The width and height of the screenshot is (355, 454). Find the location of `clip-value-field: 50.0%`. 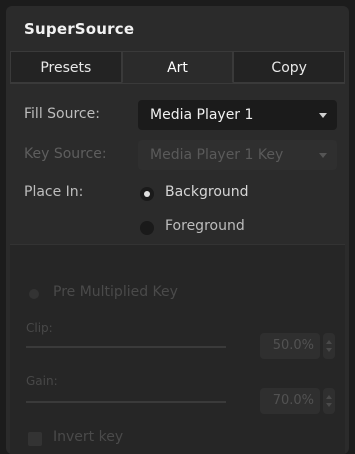

clip-value-field: 50.0% is located at coordinates (290, 346).